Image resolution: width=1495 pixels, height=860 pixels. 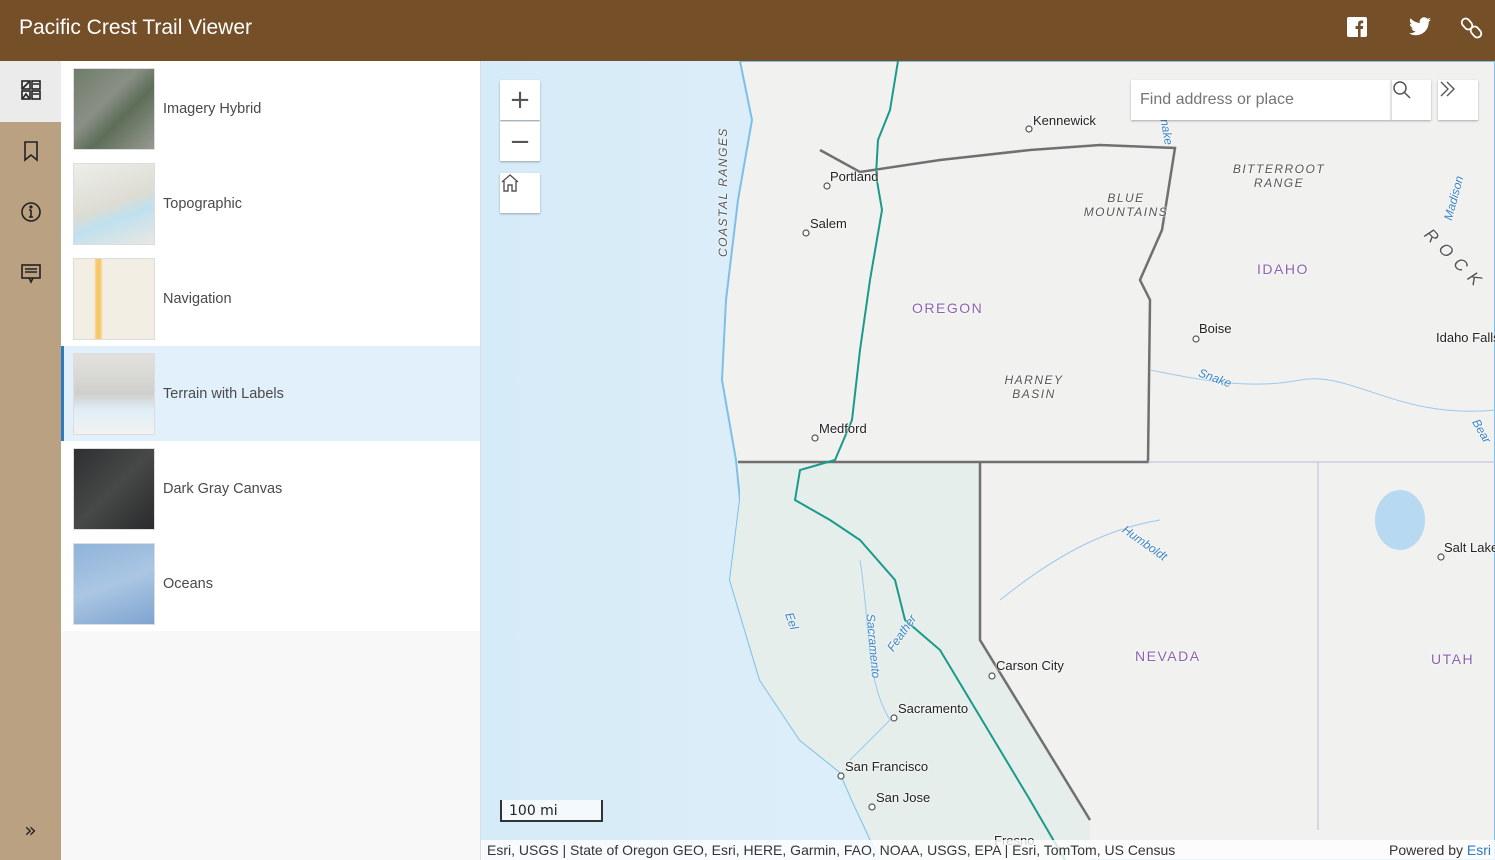 I want to click on bookmarks-button, so click(x=30, y=152).